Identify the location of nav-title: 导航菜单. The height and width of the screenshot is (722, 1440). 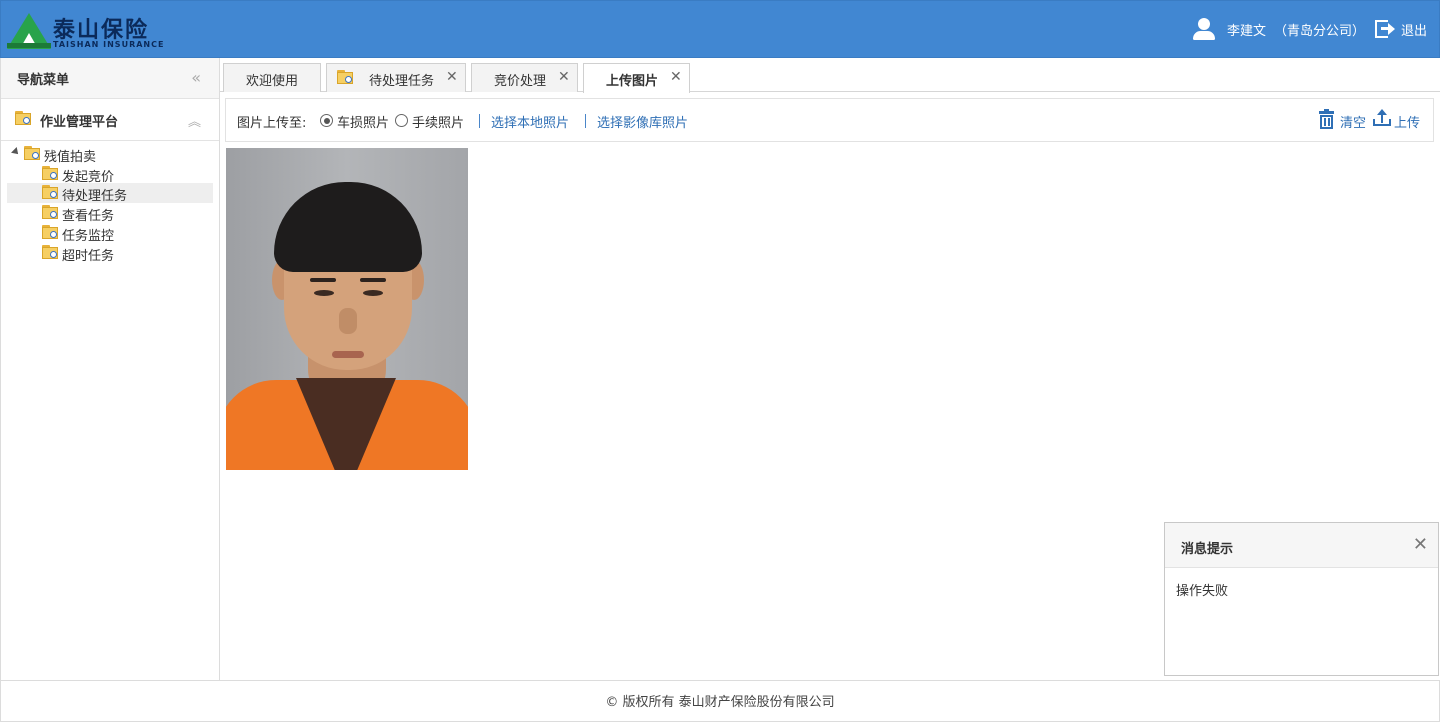
(43, 80).